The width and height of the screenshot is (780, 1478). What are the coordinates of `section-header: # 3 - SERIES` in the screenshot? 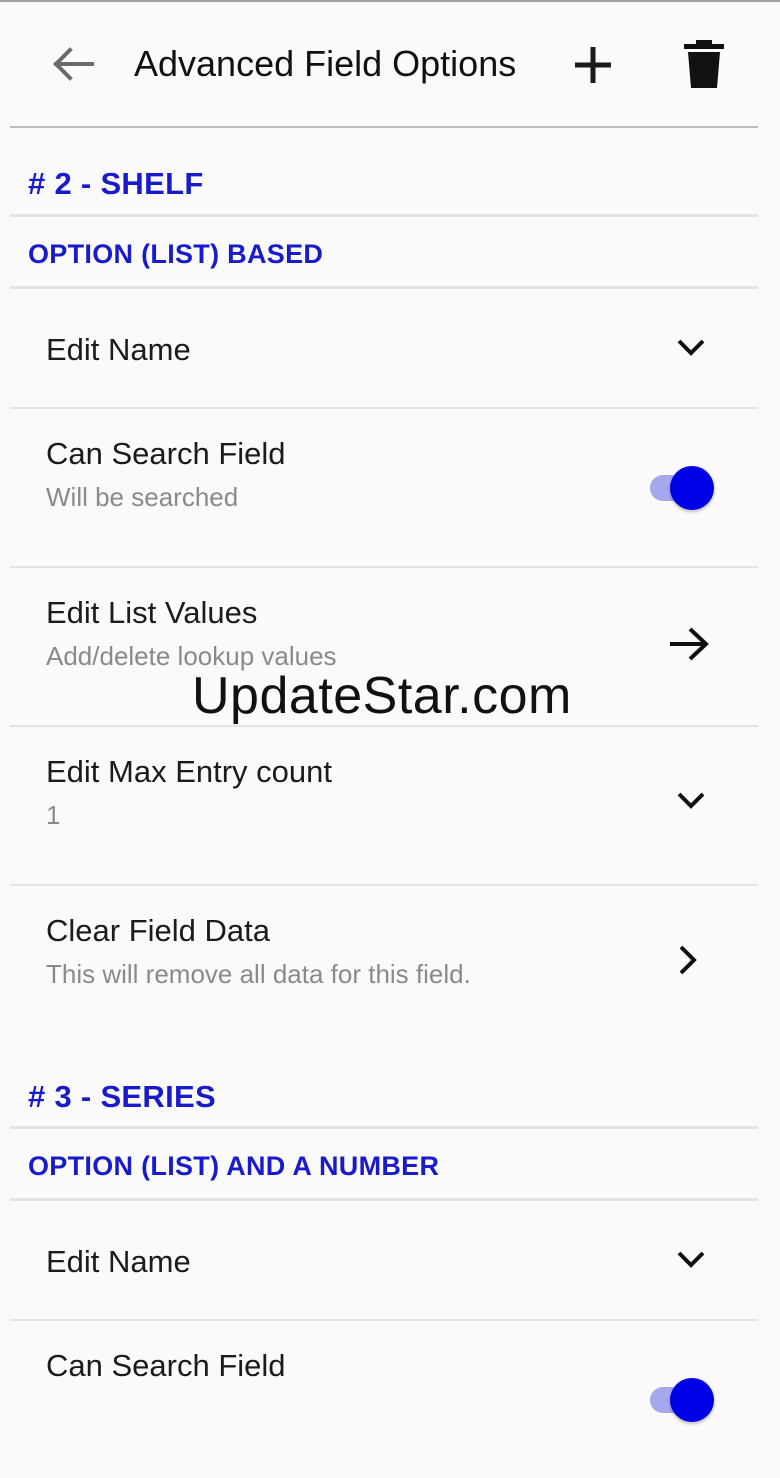 It's located at (384, 1086).